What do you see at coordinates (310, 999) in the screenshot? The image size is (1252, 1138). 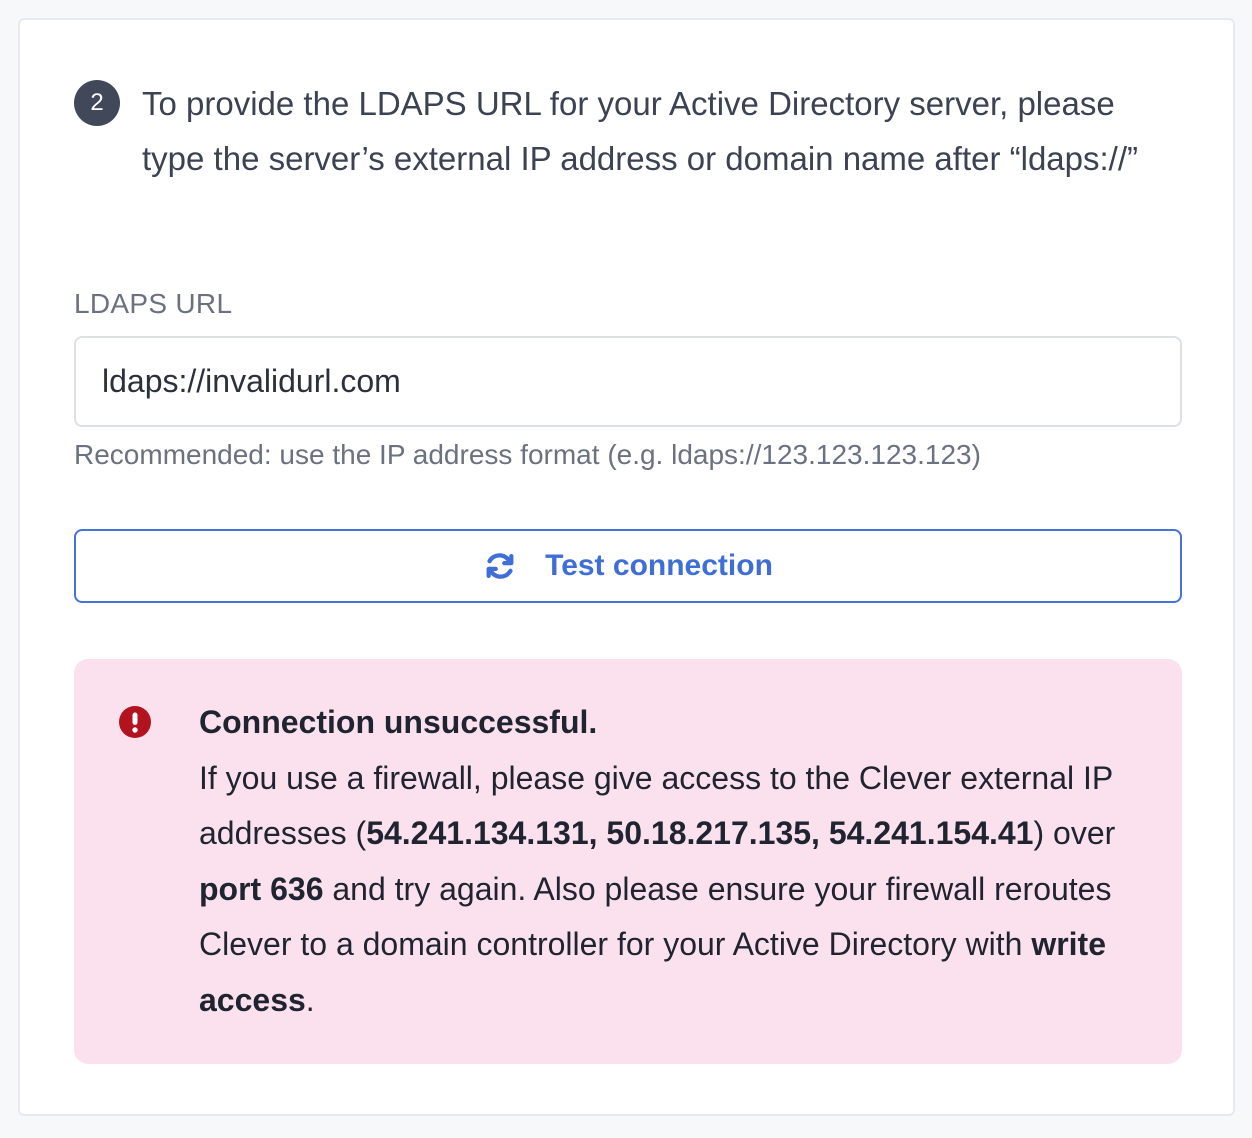 I see `error-text-part4: .` at bounding box center [310, 999].